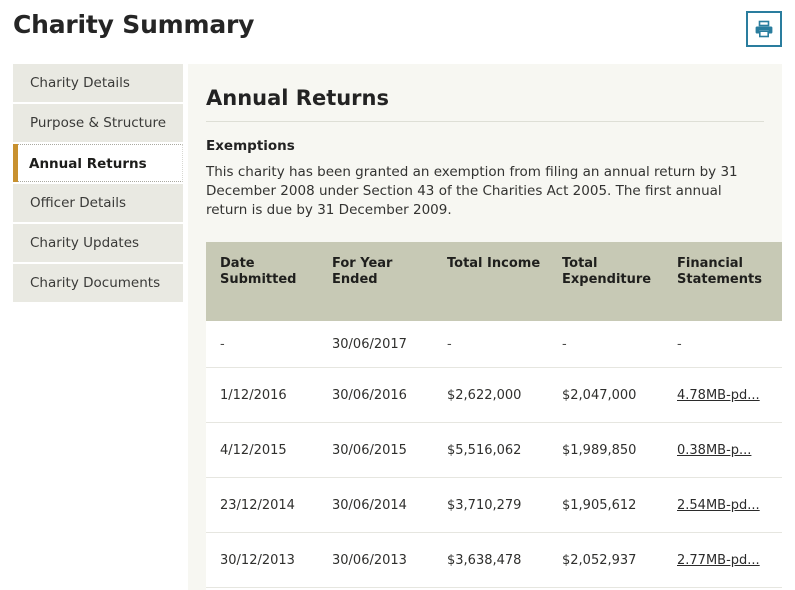 The width and height of the screenshot is (795, 590). Describe the element at coordinates (258, 272) in the screenshot. I see `column-header-label: Date Submitted` at that location.